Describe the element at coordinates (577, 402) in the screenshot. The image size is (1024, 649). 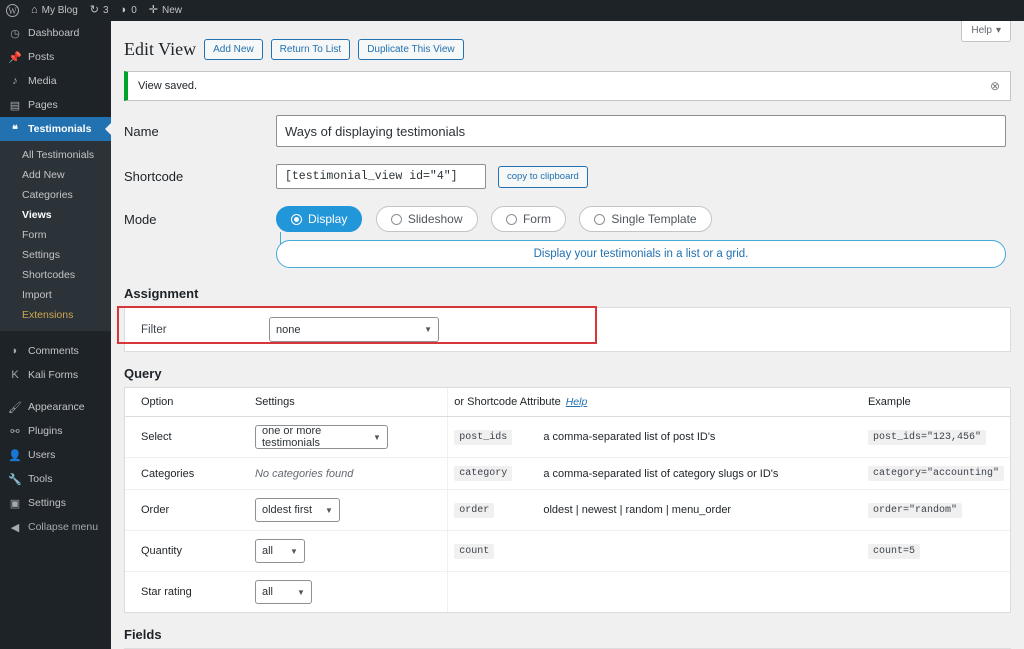
I see `help-link: Help` at that location.